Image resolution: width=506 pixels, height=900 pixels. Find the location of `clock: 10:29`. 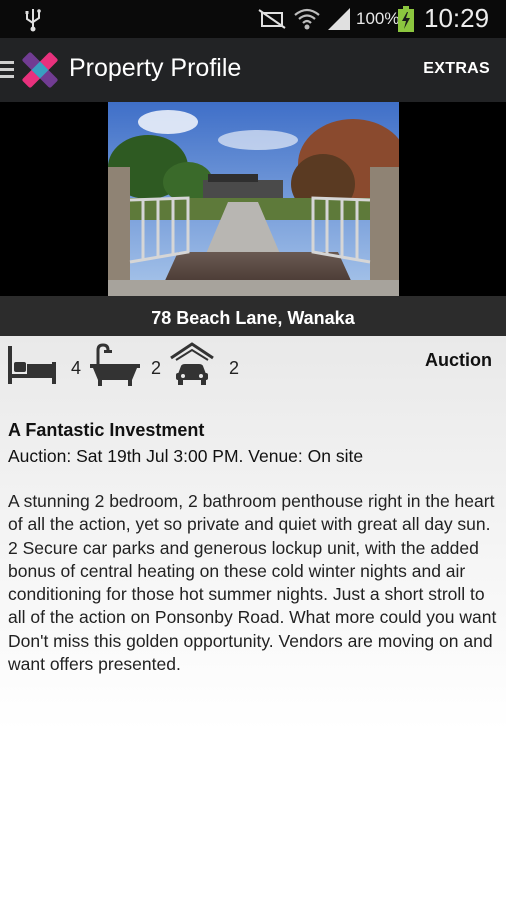

clock: 10:29 is located at coordinates (457, 18).